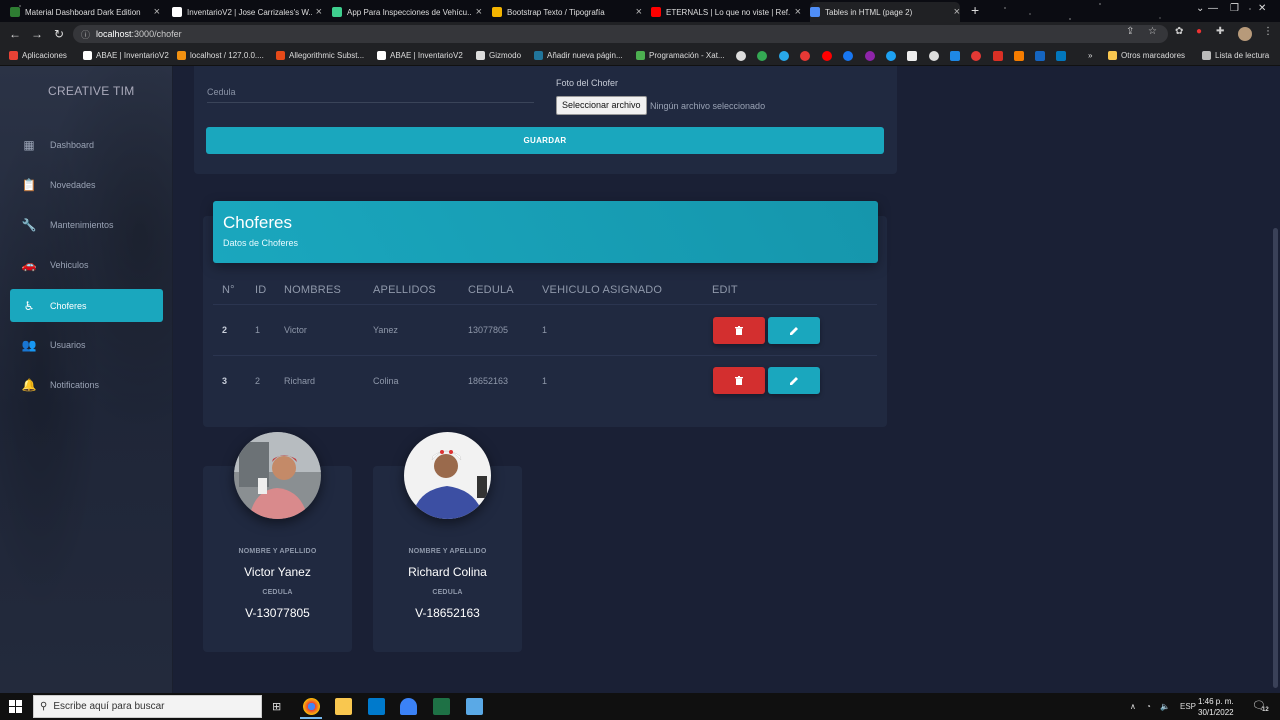  I want to click on back-icon: ←, so click(15, 34).